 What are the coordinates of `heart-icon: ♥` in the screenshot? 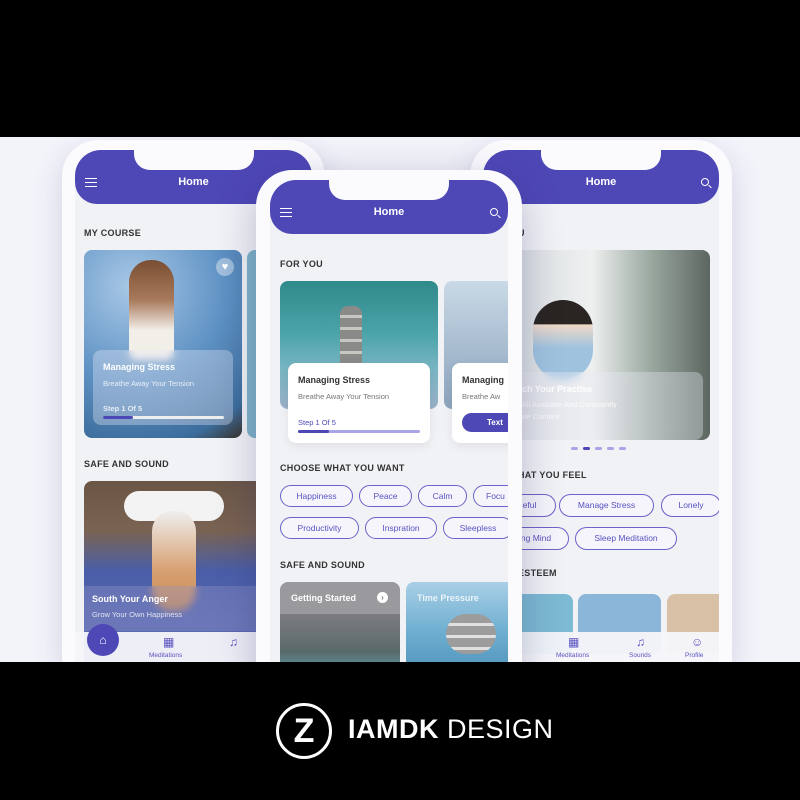 It's located at (225, 267).